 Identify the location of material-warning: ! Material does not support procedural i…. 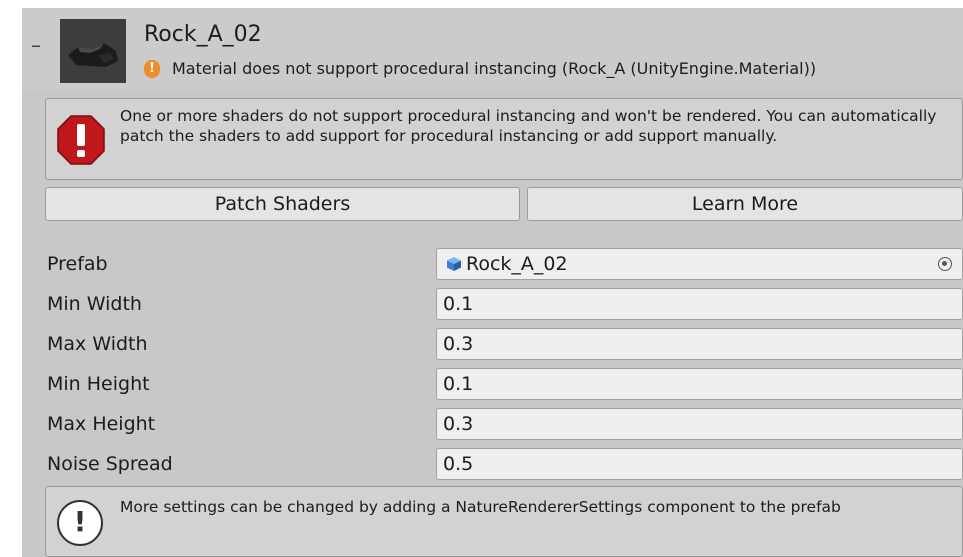
(480, 69).